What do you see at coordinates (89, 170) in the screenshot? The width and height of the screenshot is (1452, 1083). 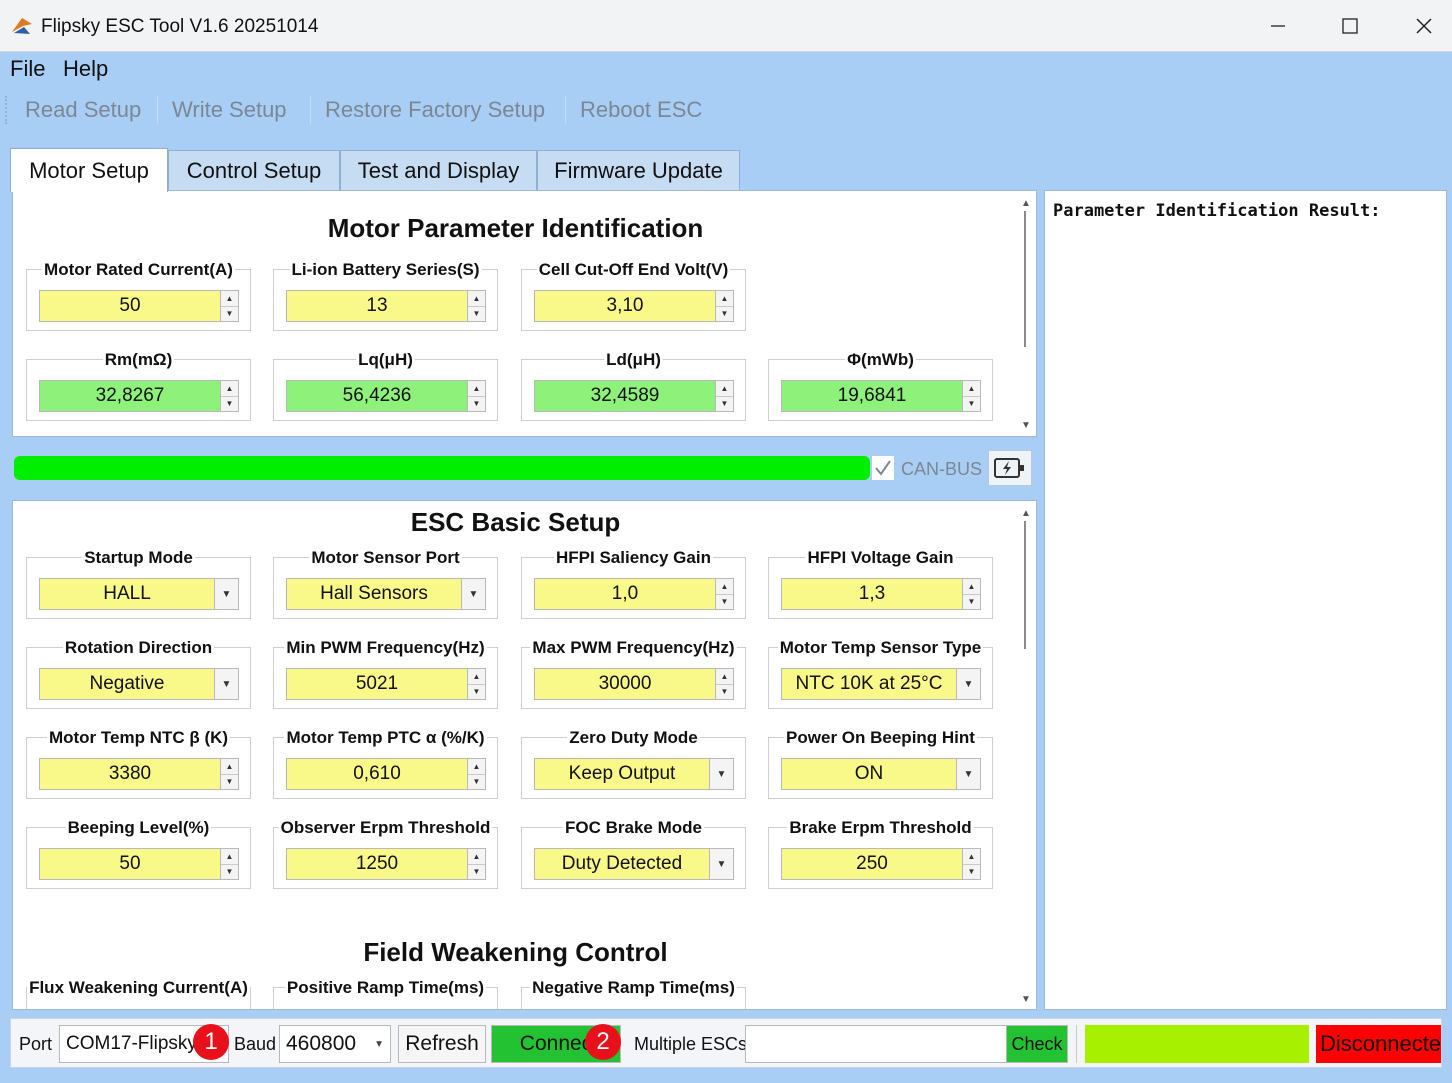 I see `tab-motor-setup: Motor Setup` at bounding box center [89, 170].